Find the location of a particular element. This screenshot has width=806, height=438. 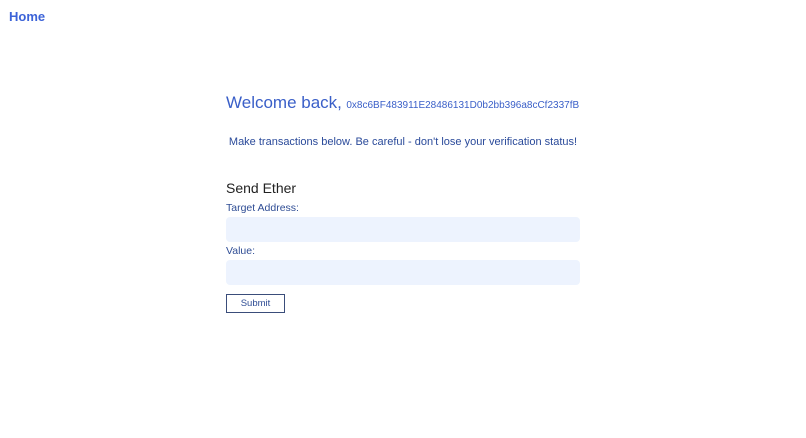

home-link: Home is located at coordinates (27, 17).